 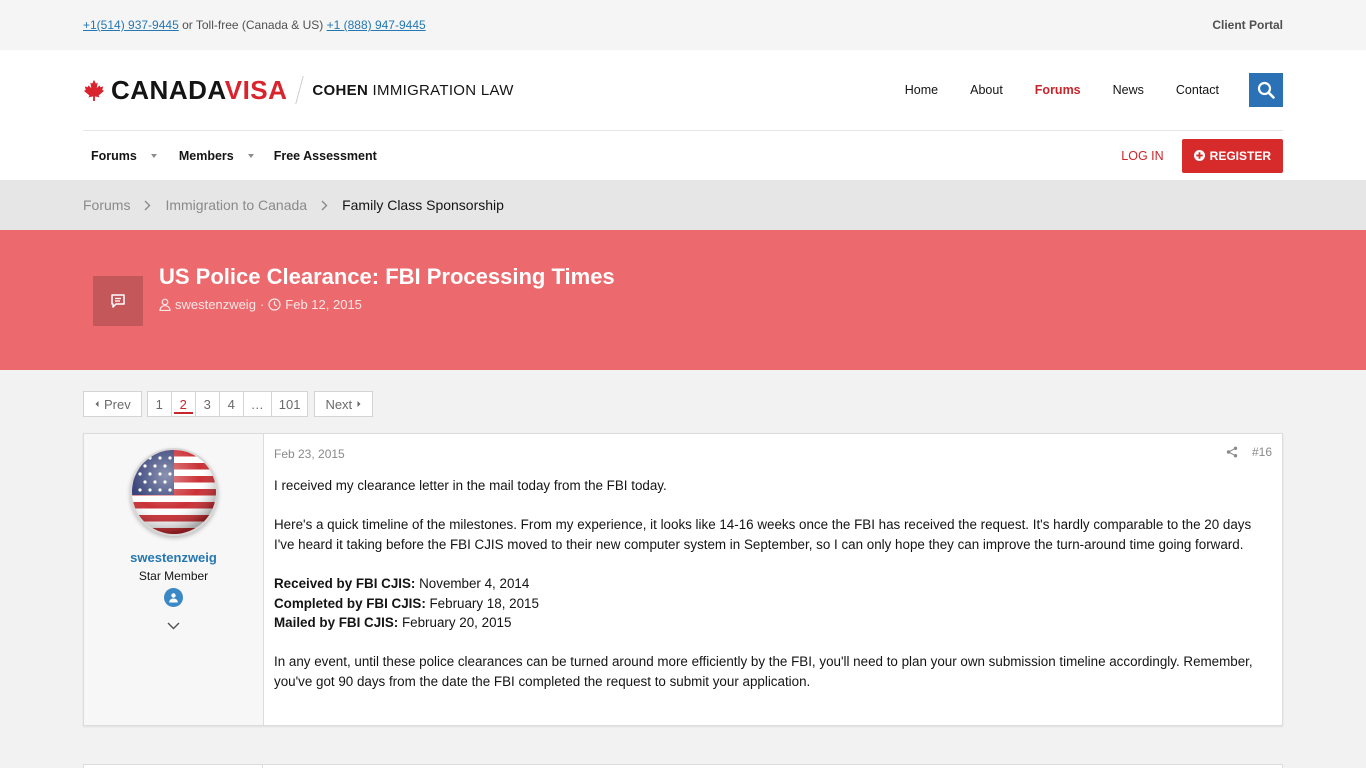 What do you see at coordinates (1247, 25) in the screenshot?
I see `client-portal-link: Client Portal` at bounding box center [1247, 25].